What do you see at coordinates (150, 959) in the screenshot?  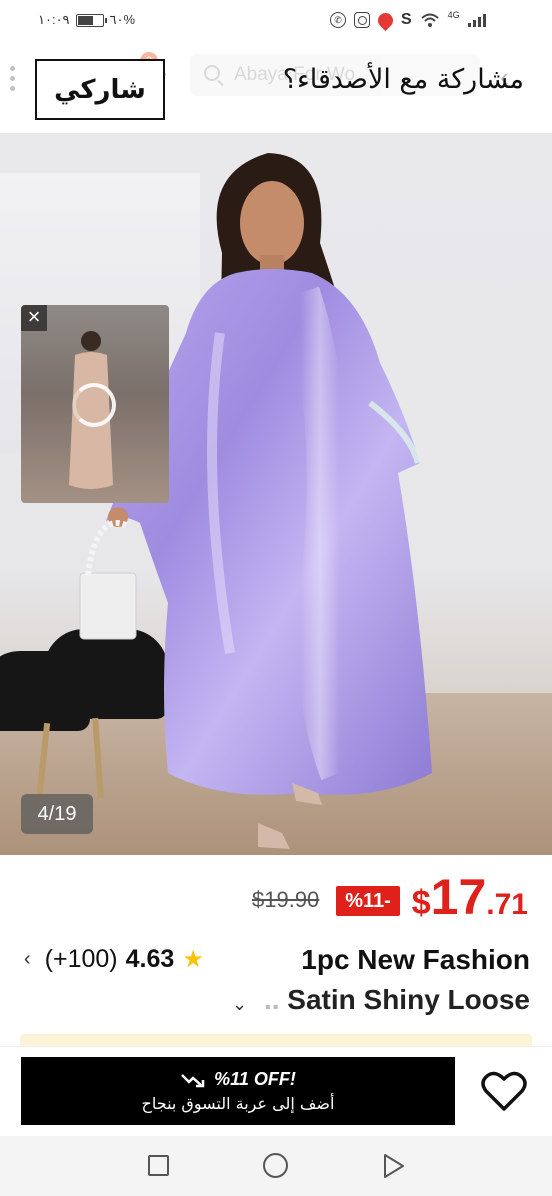 I see `rating-score: 4.63` at bounding box center [150, 959].